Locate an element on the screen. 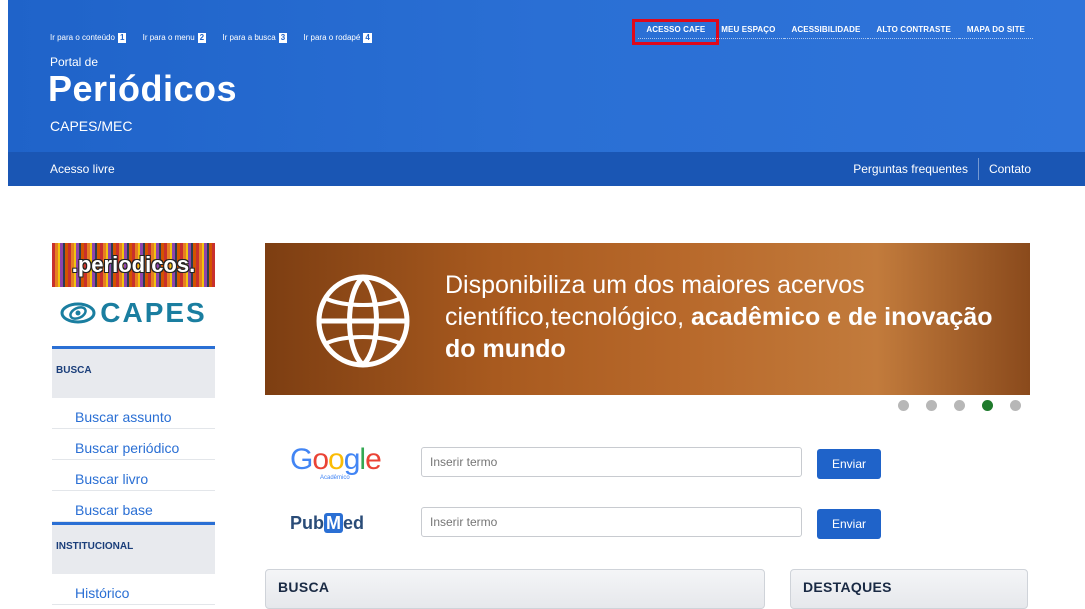 The height and width of the screenshot is (609, 1085). subnav-divider is located at coordinates (978, 169).